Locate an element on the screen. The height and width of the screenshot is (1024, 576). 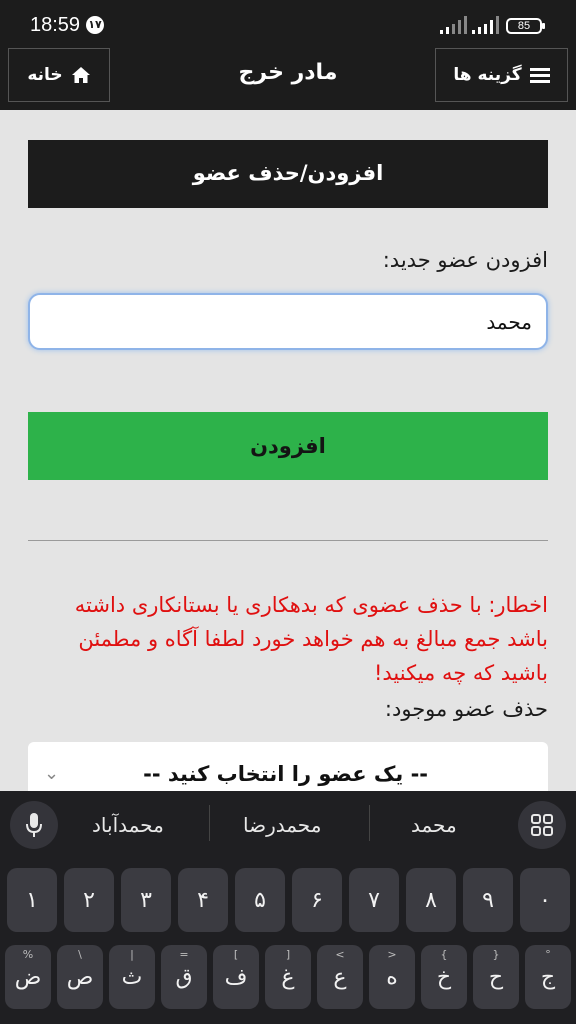
key-number: ۱ is located at coordinates (32, 900).